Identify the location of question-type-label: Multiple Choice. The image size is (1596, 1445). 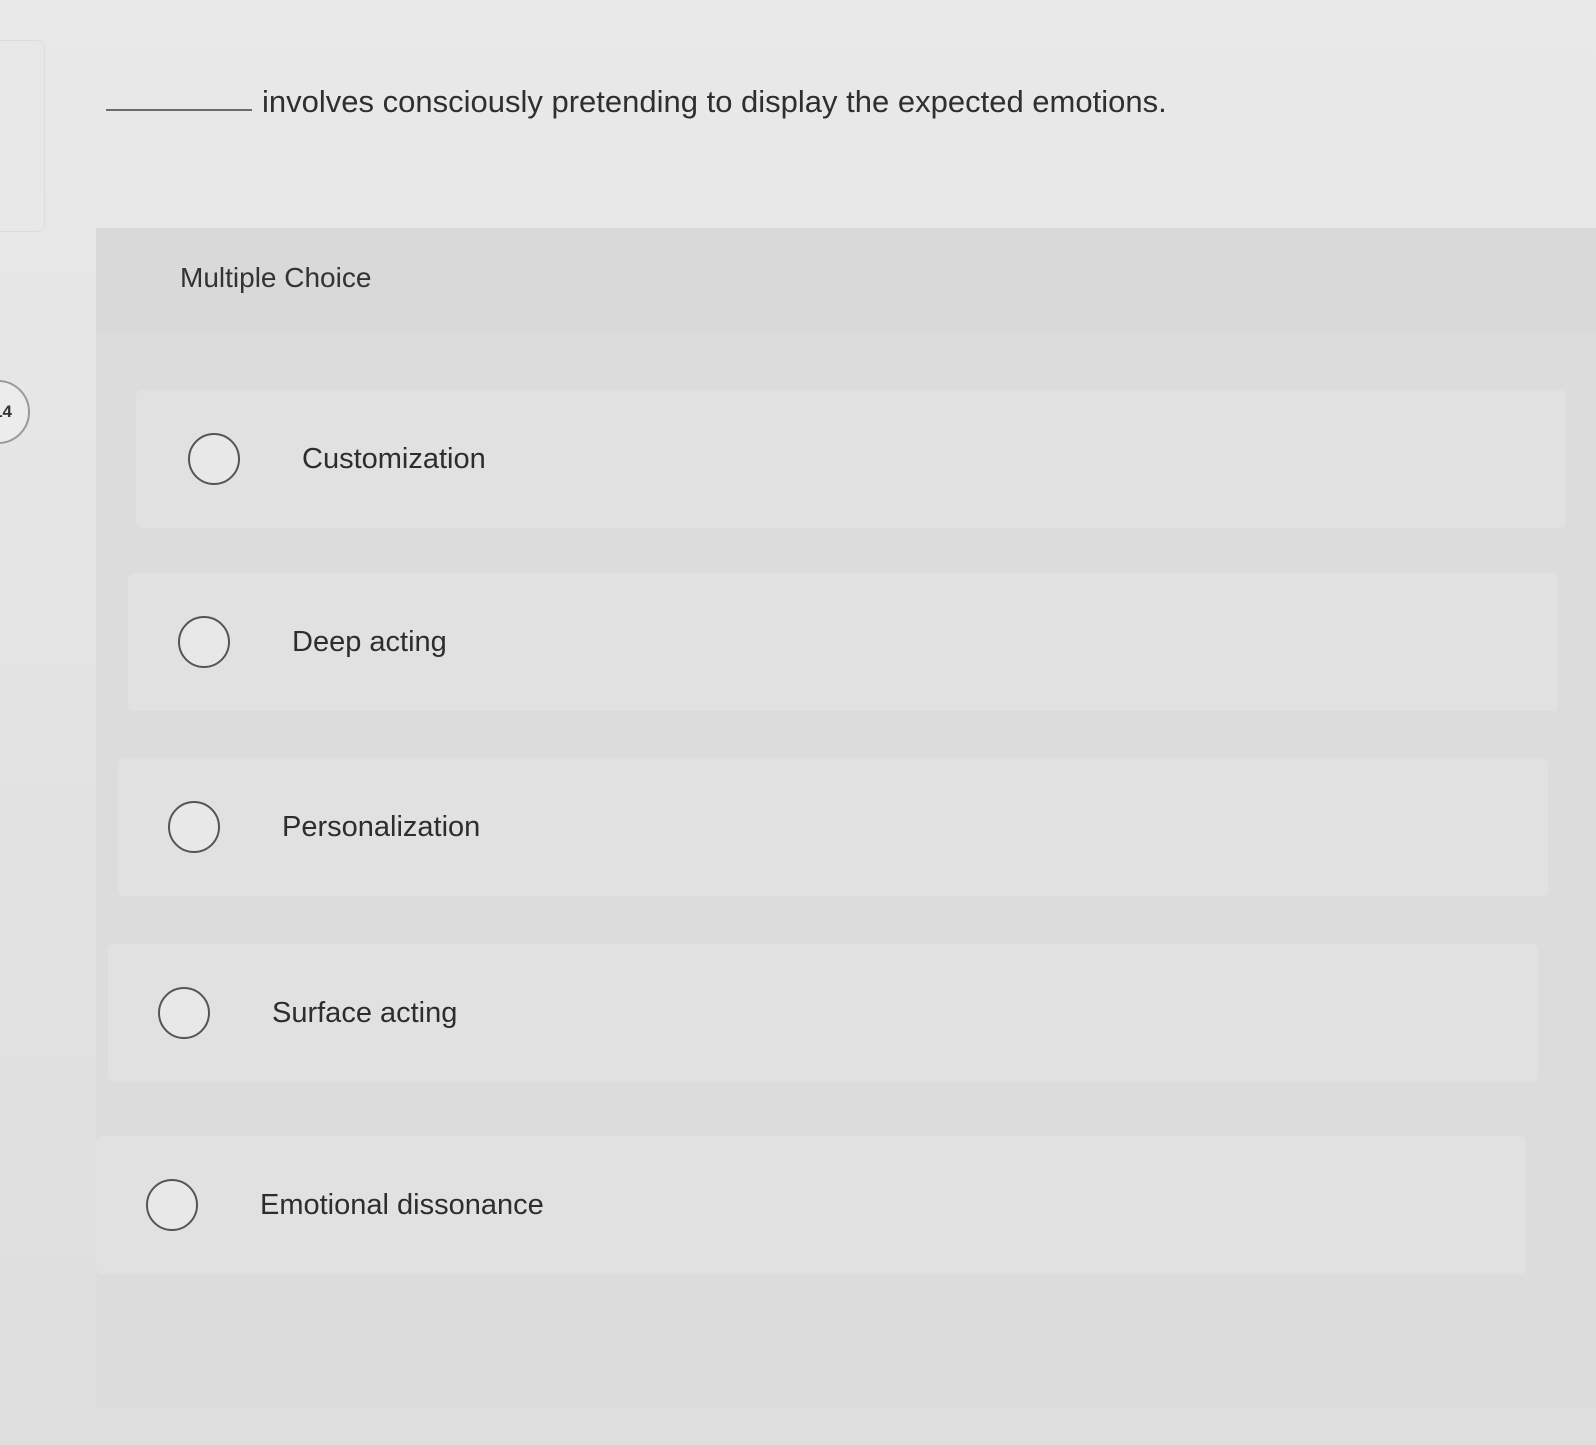
(276, 277).